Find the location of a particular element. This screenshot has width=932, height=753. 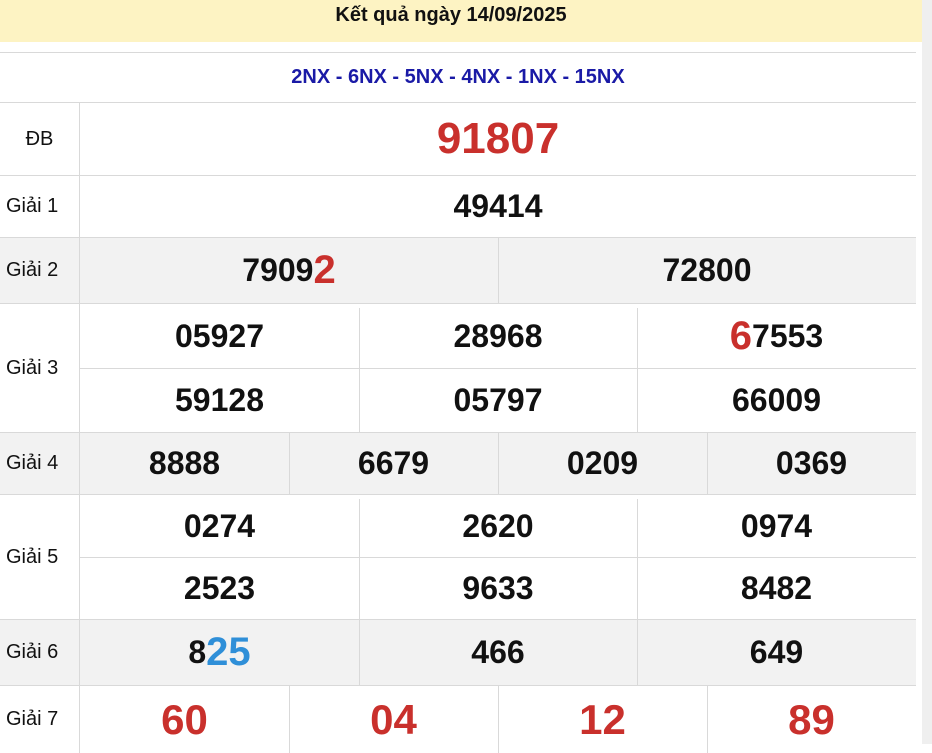

prize-g2-2-main: 72800 is located at coordinates (707, 270).